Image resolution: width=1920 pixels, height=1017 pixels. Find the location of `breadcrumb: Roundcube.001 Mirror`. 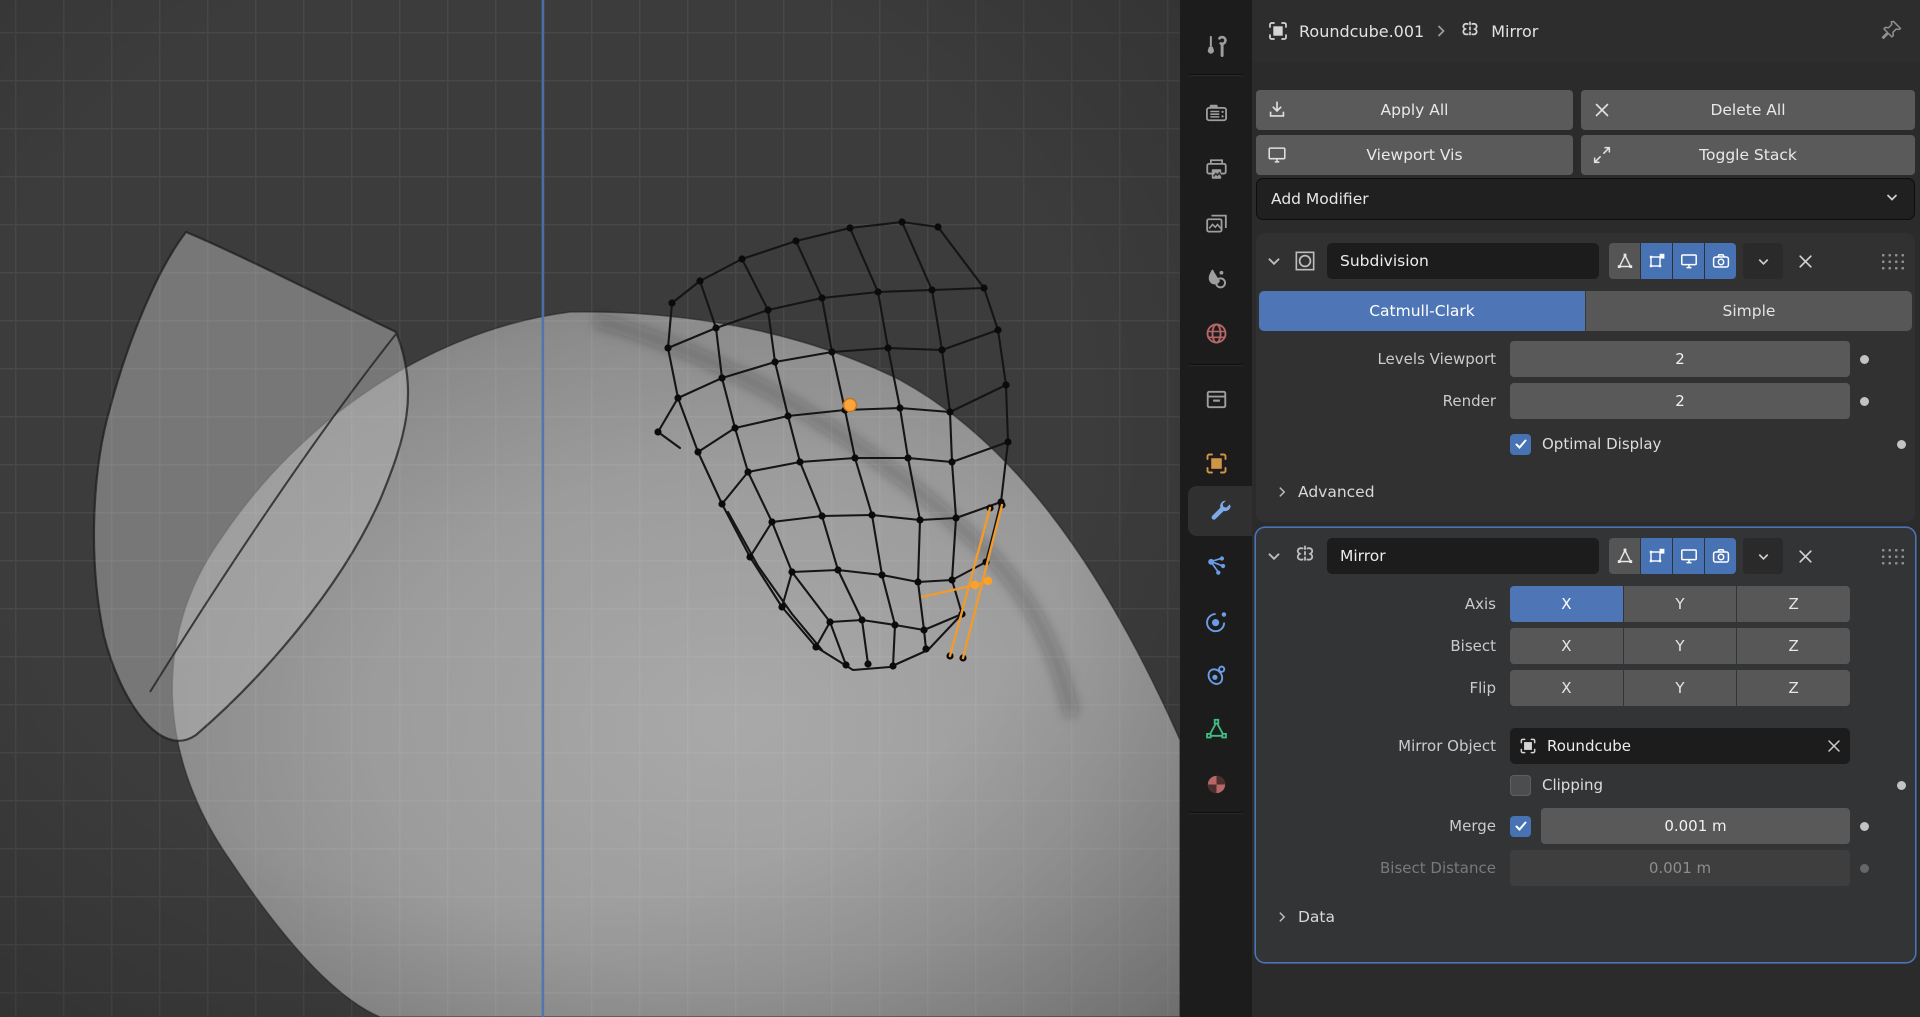

breadcrumb: Roundcube.001 Mirror is located at coordinates (1586, 31).